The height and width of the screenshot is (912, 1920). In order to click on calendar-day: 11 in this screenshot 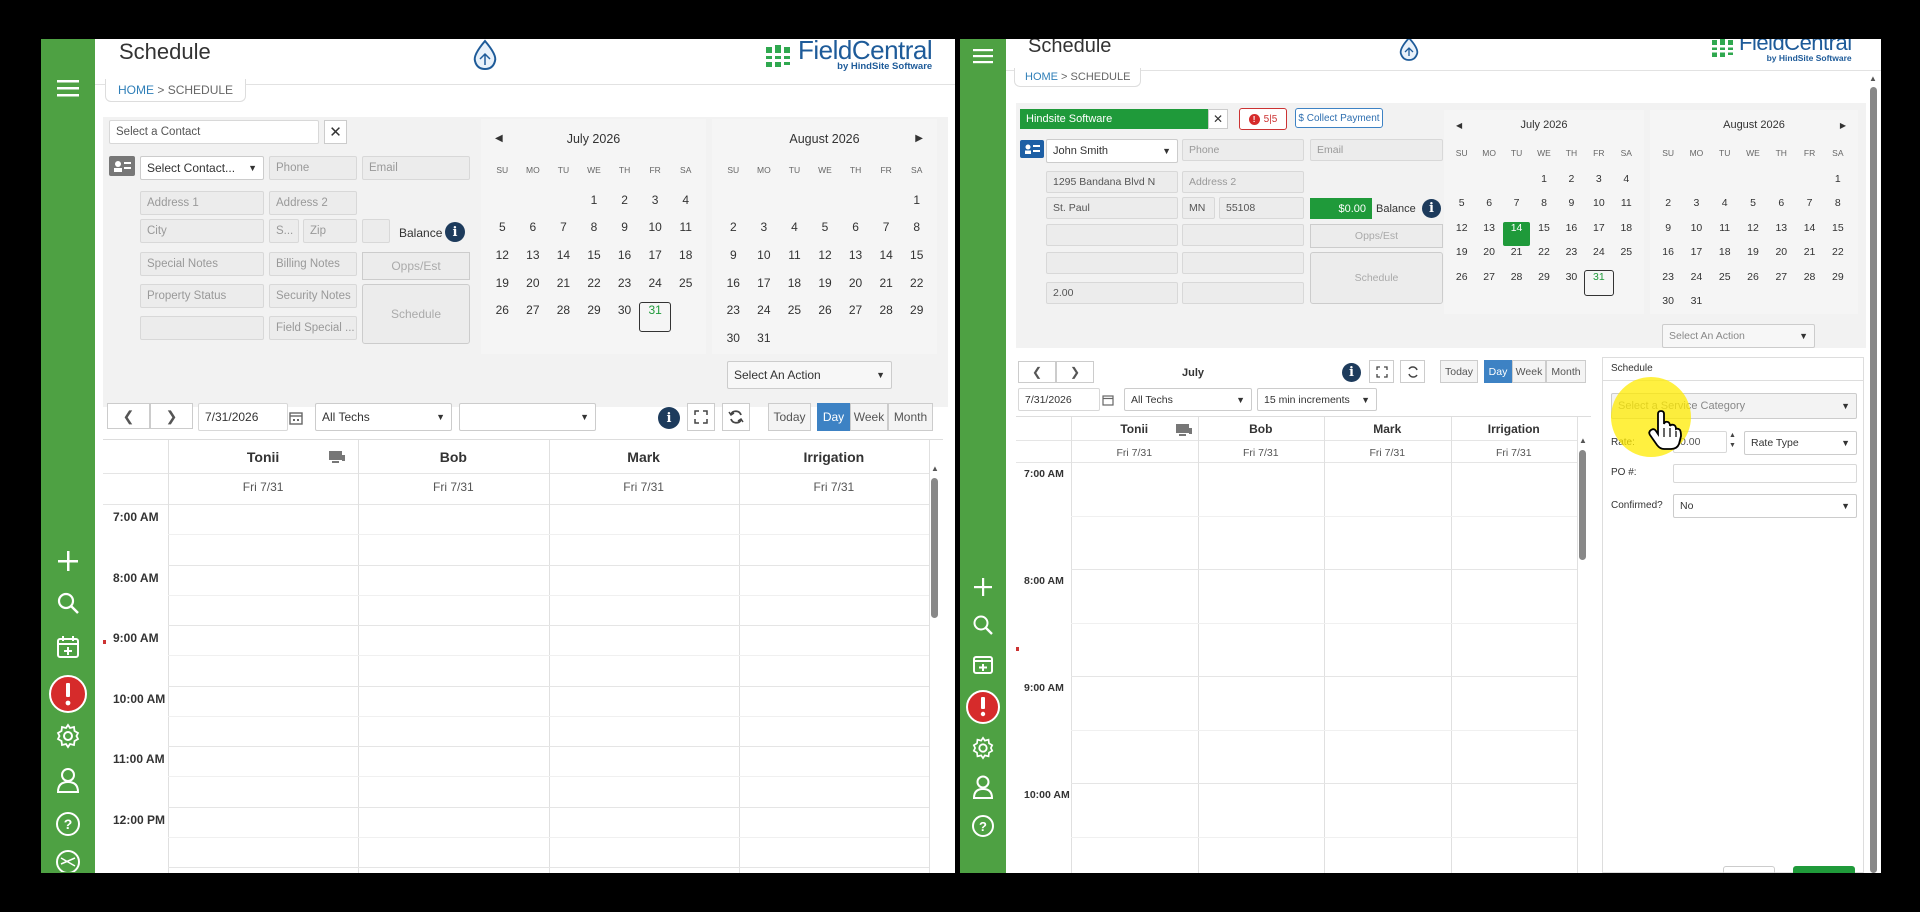, I will do `click(1626, 209)`.